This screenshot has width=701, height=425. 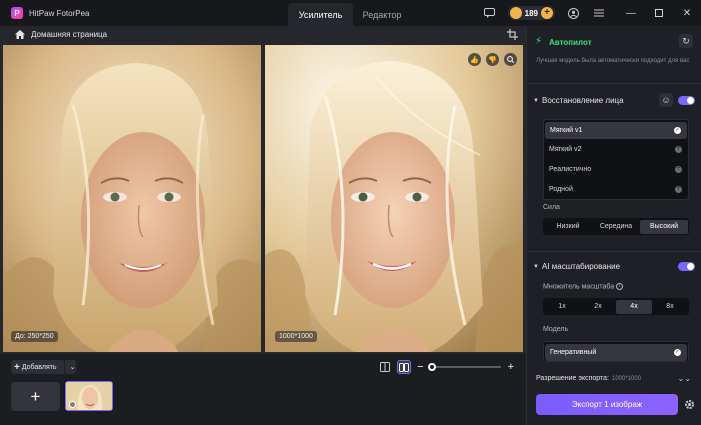 I want to click on split-view-icon, so click(x=385, y=367).